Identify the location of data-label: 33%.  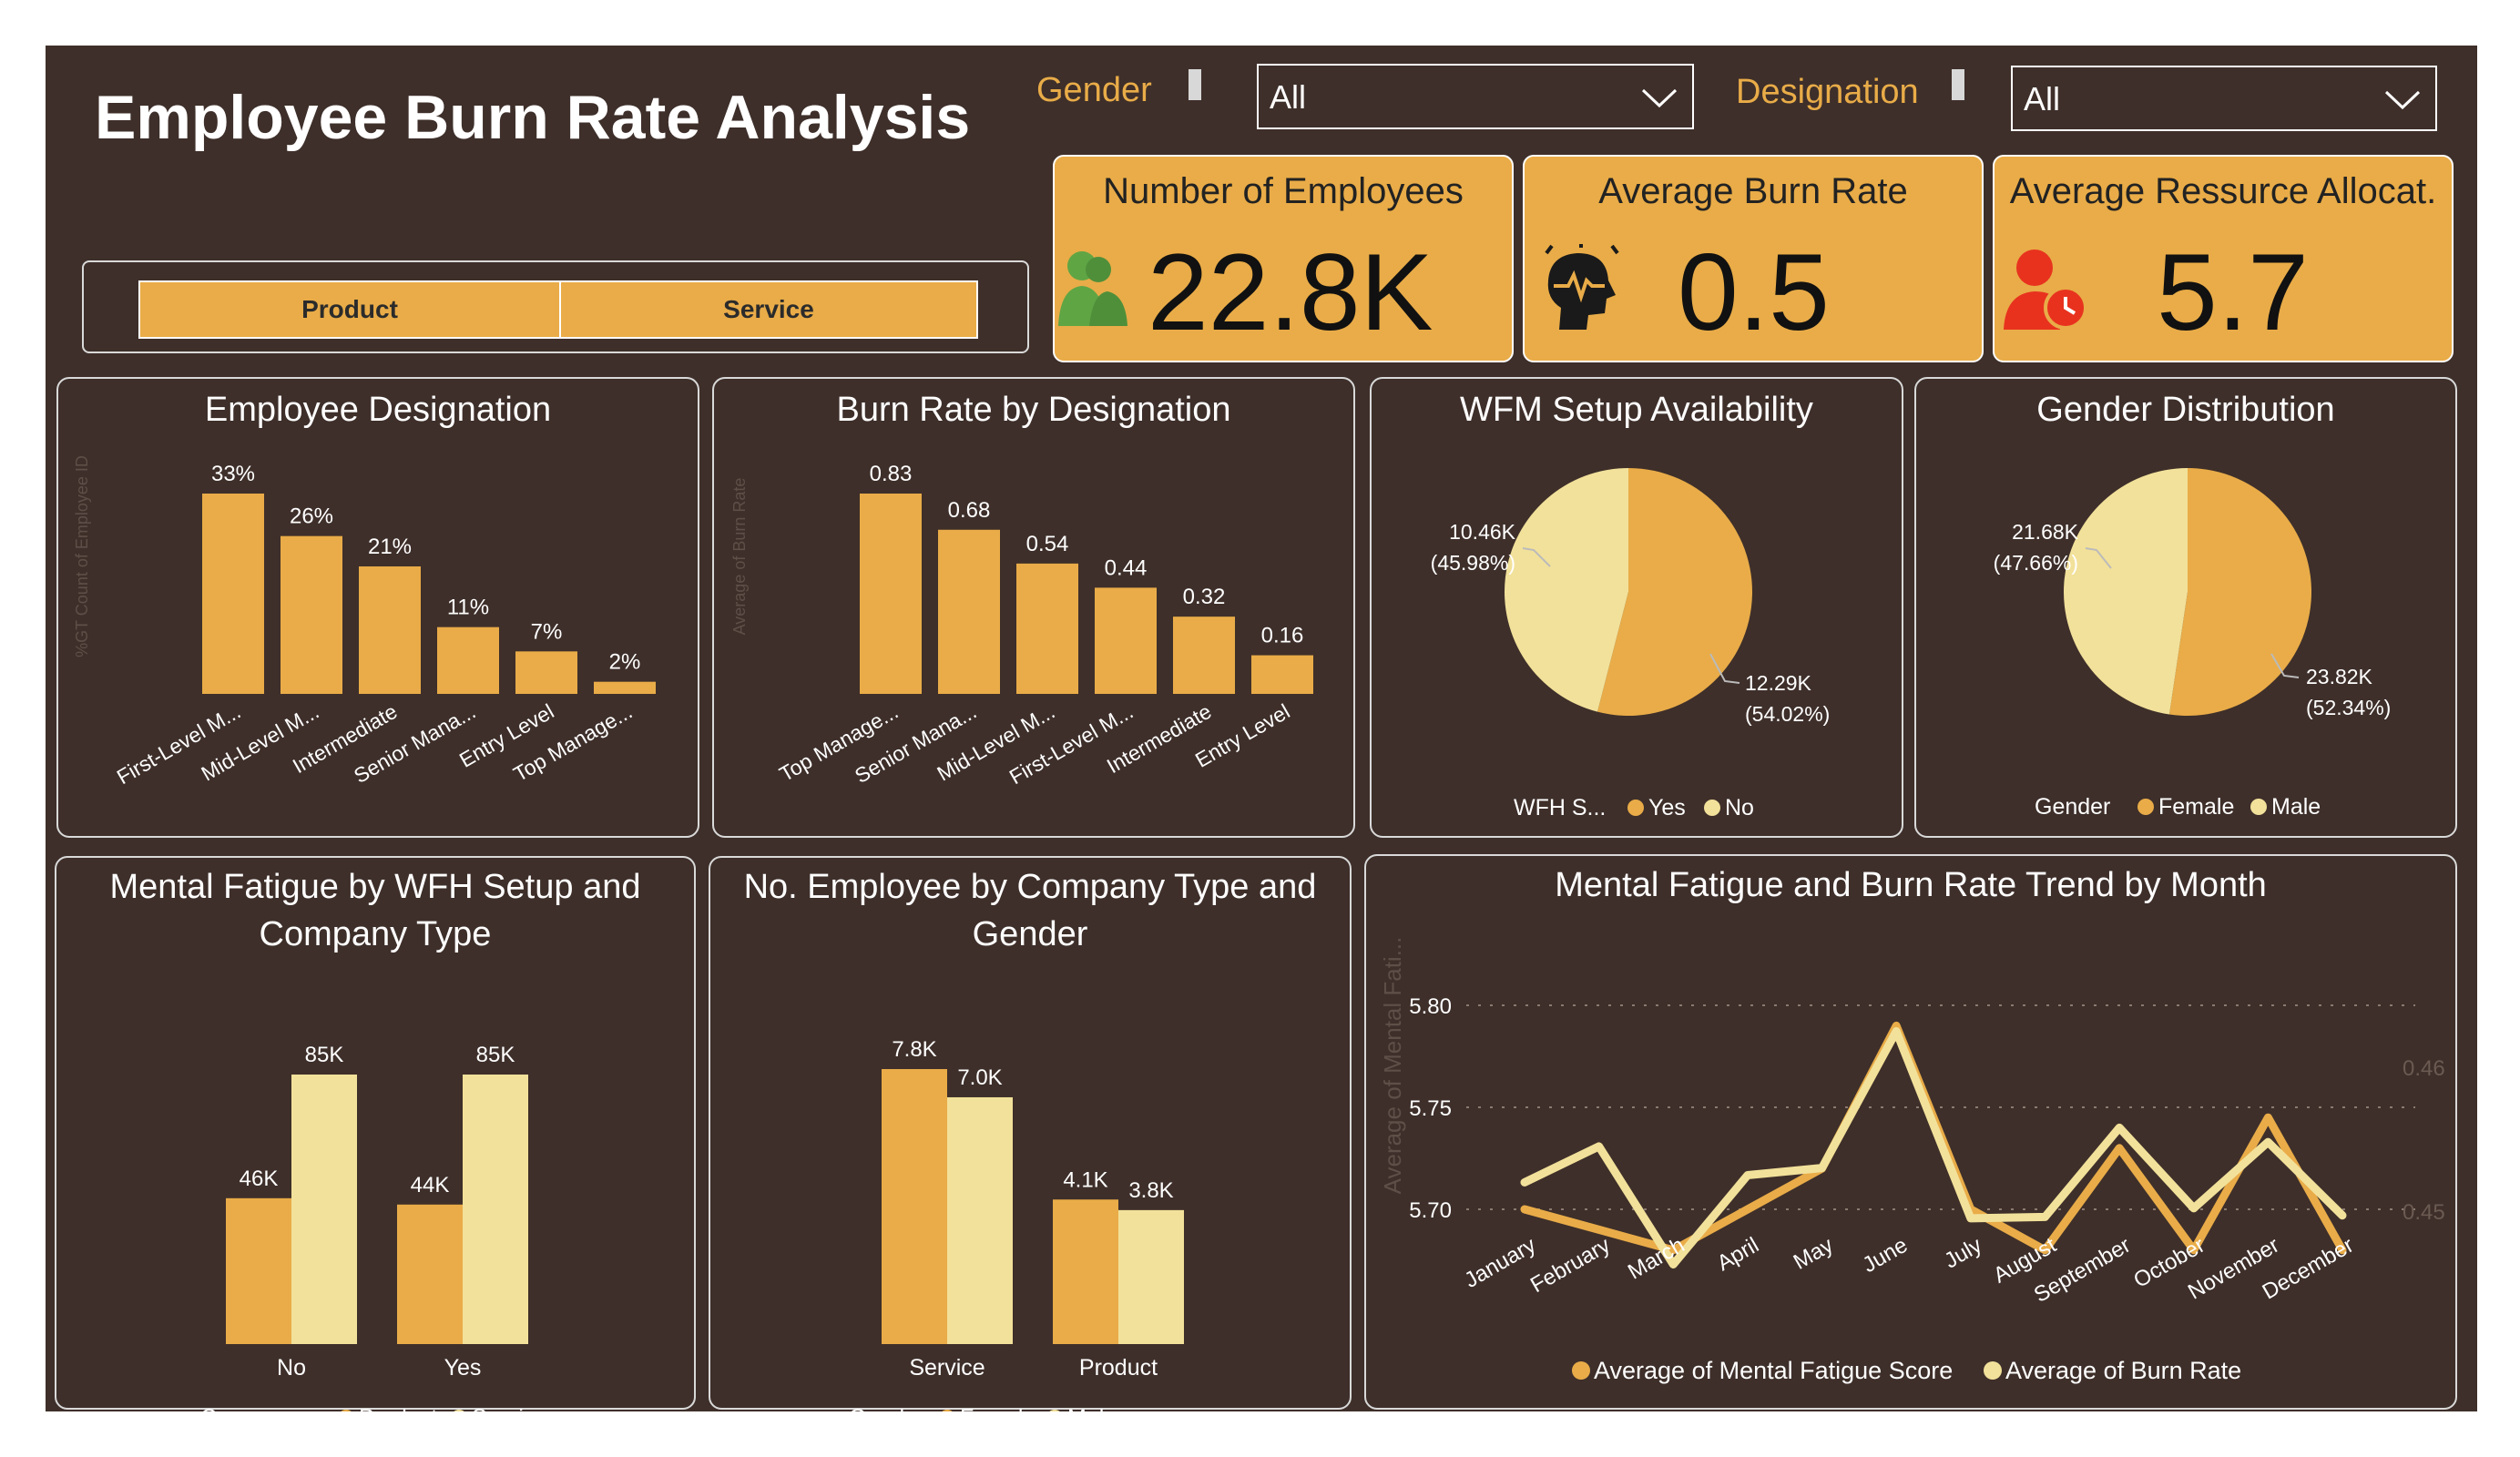
(233, 474).